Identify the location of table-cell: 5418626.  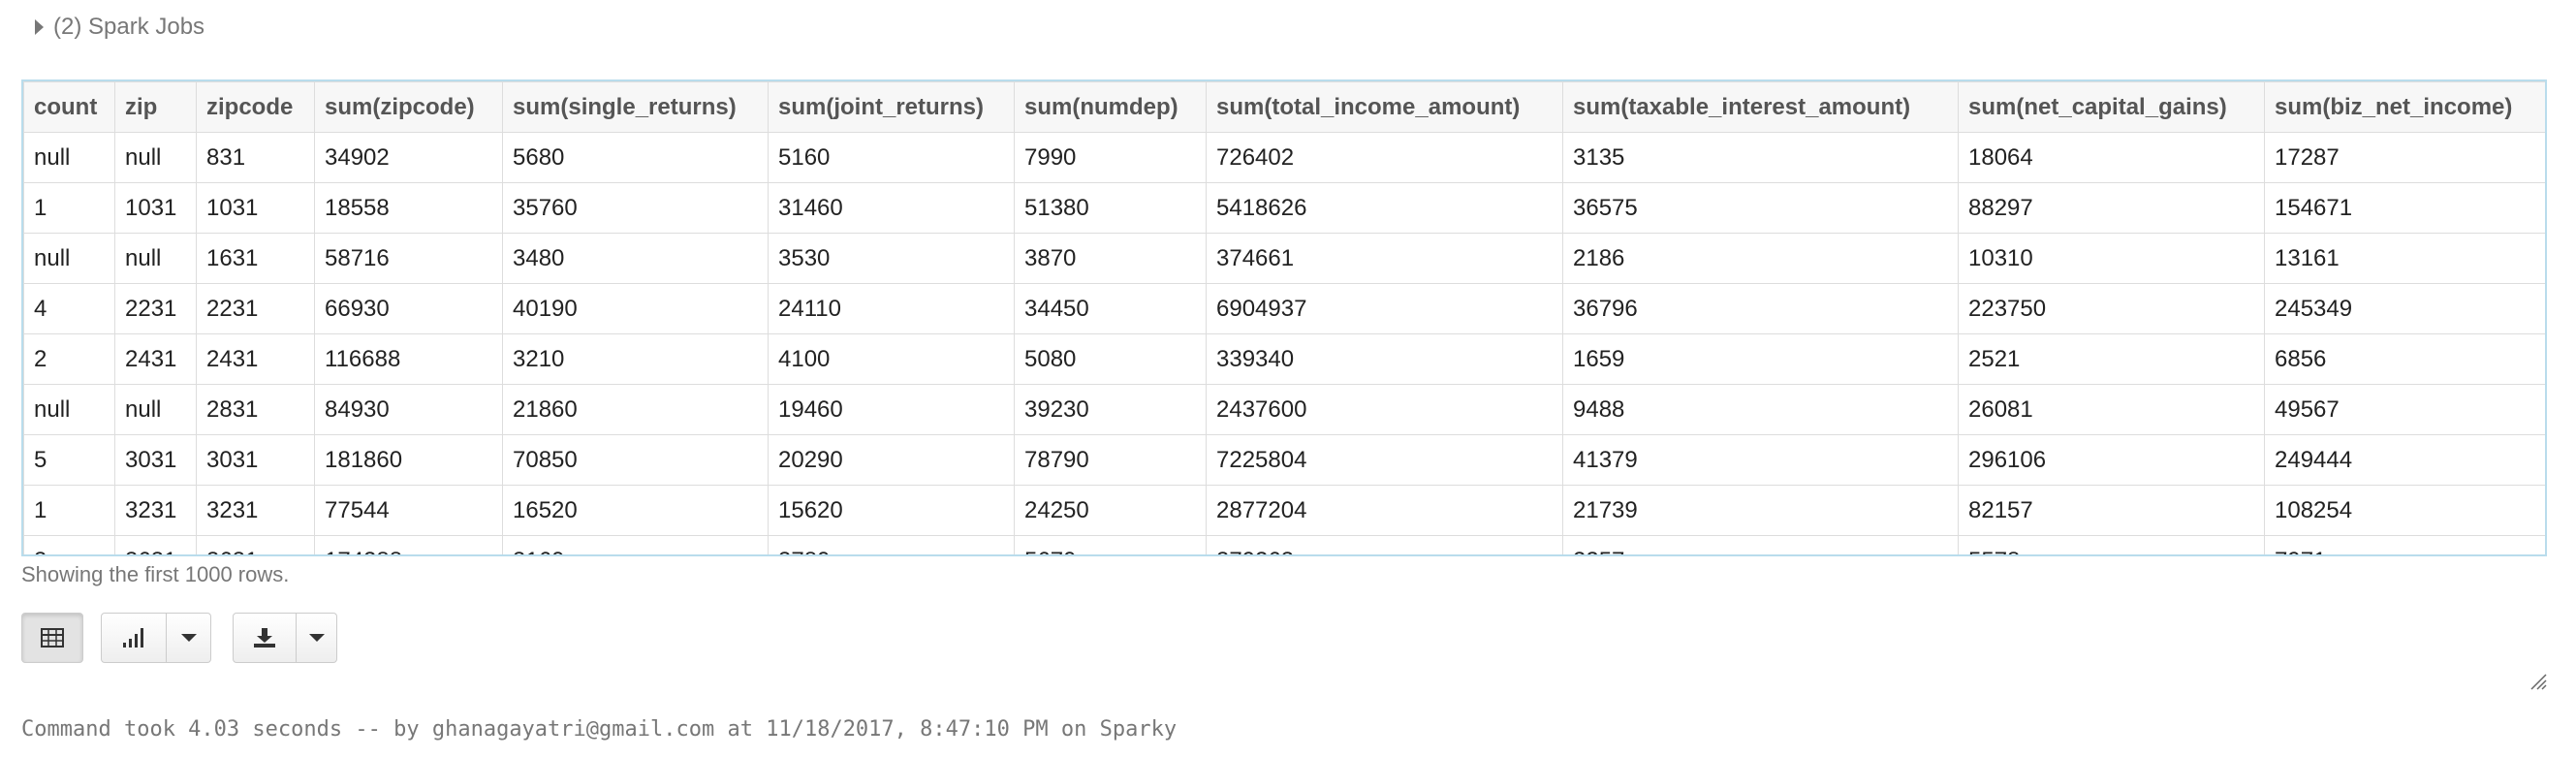
(1384, 208).